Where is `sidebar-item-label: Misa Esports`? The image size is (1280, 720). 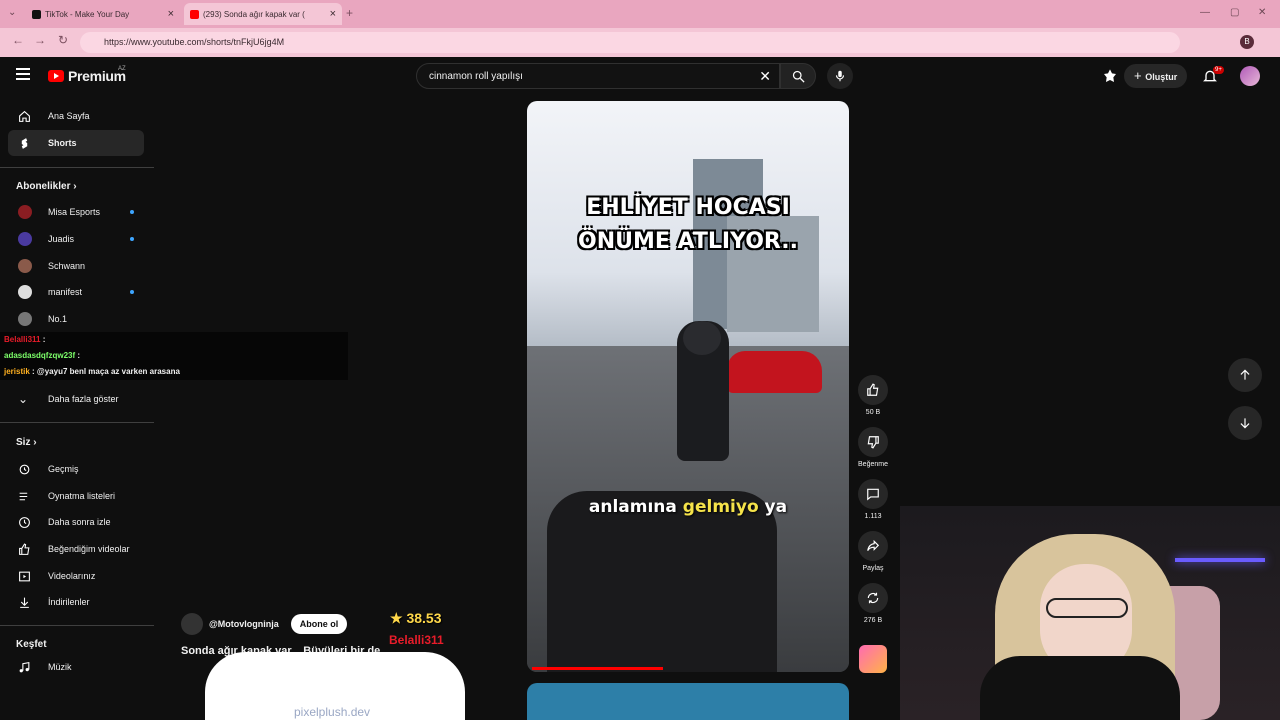 sidebar-item-label: Misa Esports is located at coordinates (74, 212).